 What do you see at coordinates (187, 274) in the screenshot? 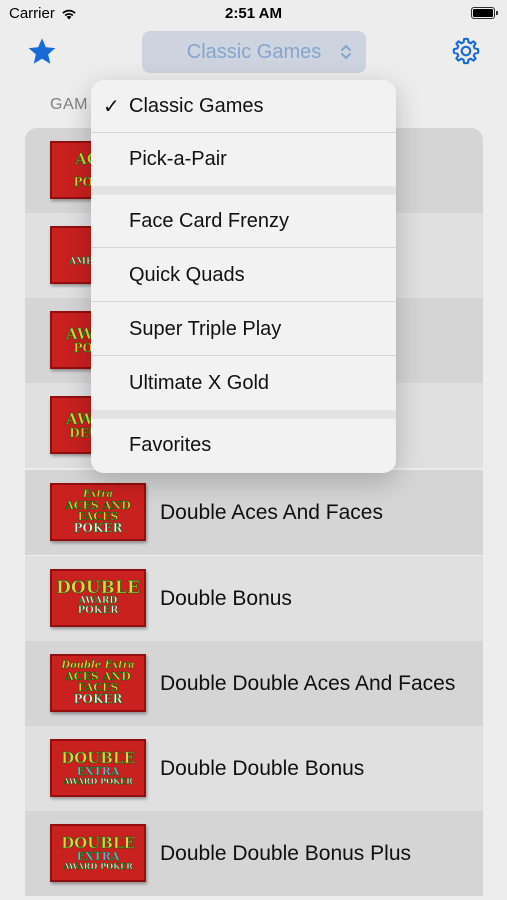
I see `menu-item-label: Quick Quads` at bounding box center [187, 274].